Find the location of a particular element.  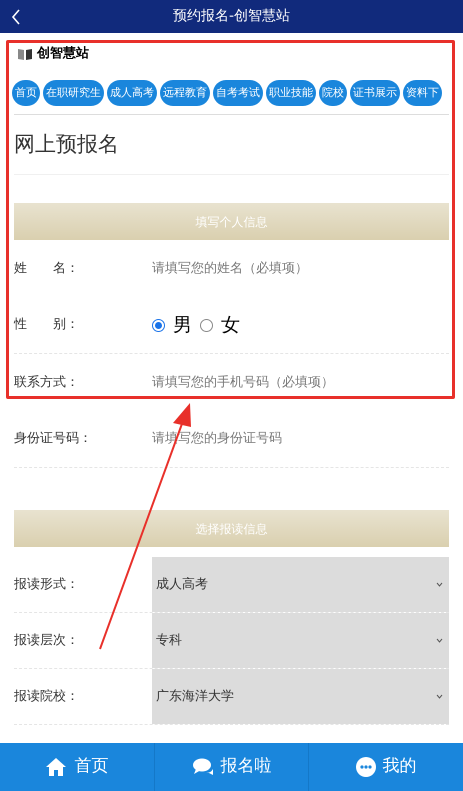

select-field: 广东海洋大学 is located at coordinates (300, 696).